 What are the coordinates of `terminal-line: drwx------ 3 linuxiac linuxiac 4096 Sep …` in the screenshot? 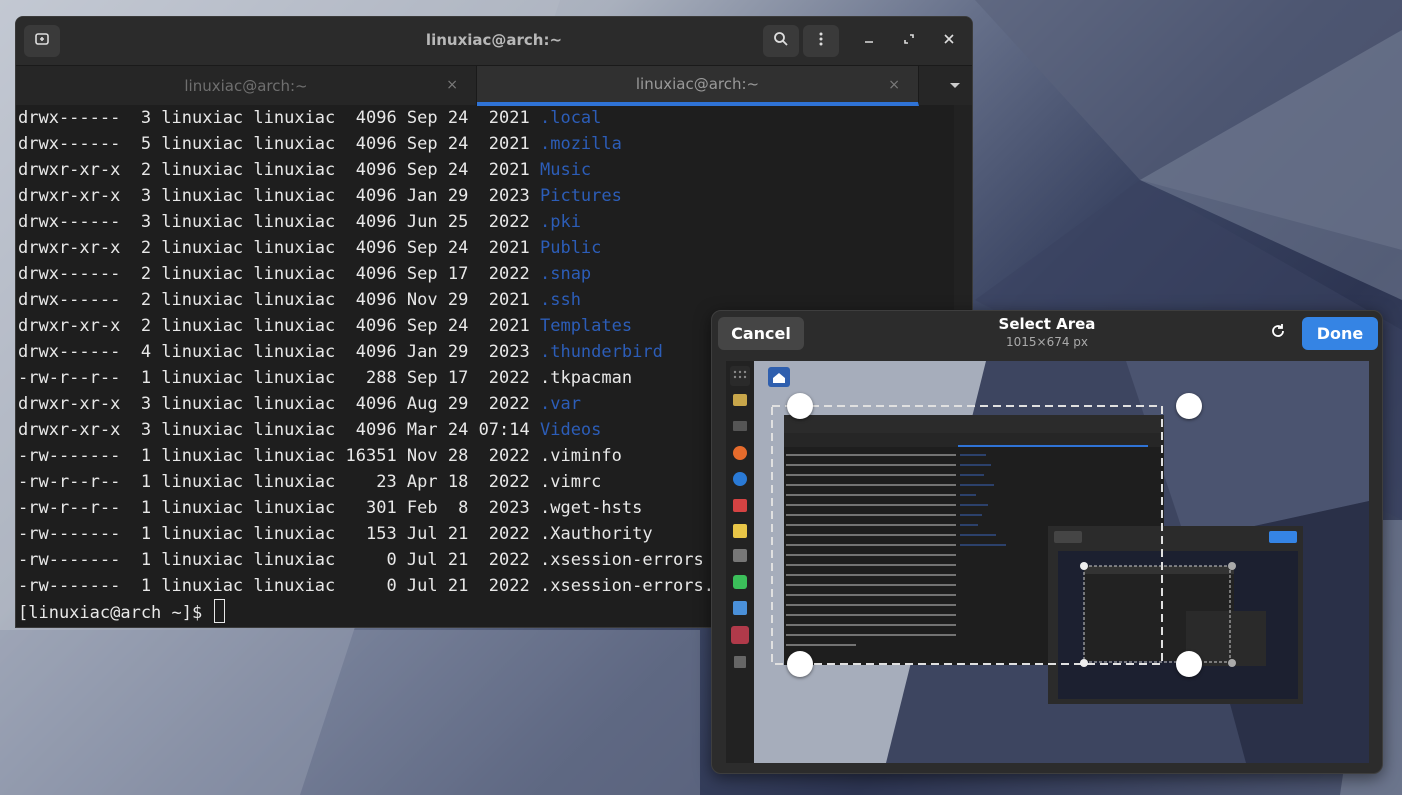 It's located at (487, 118).